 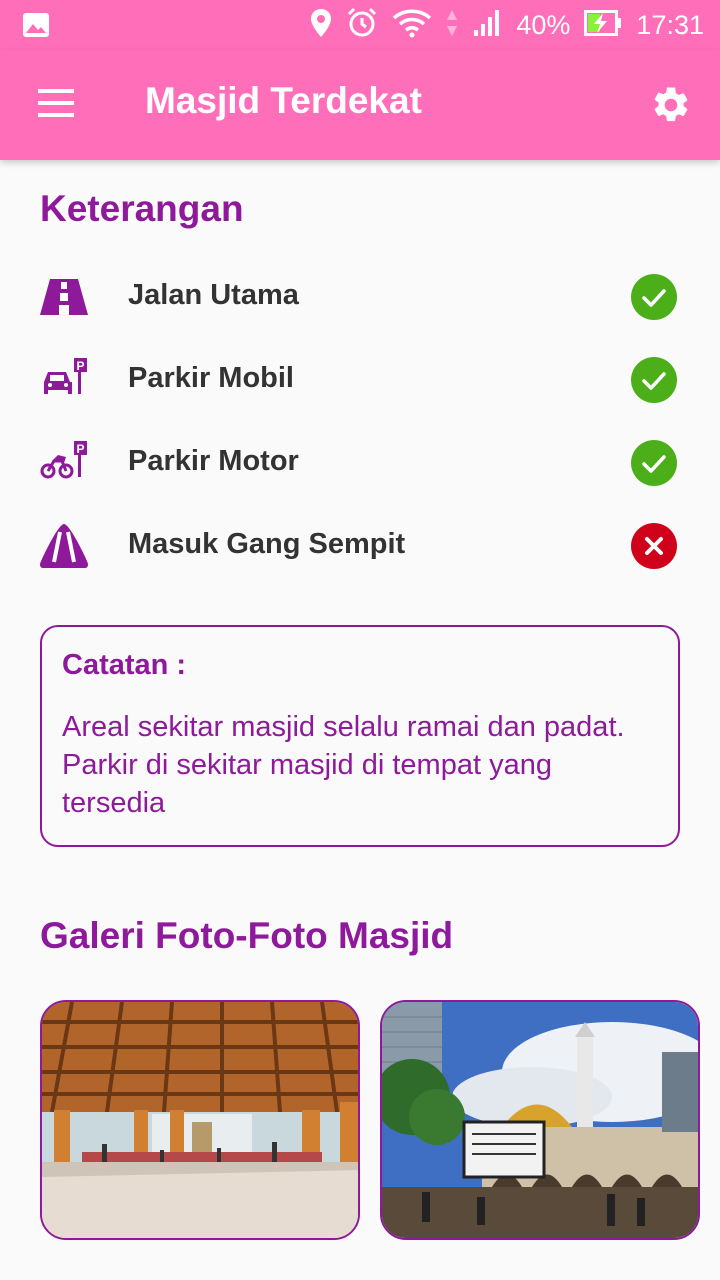 I want to click on gallery-notification-icon, so click(x=36, y=27).